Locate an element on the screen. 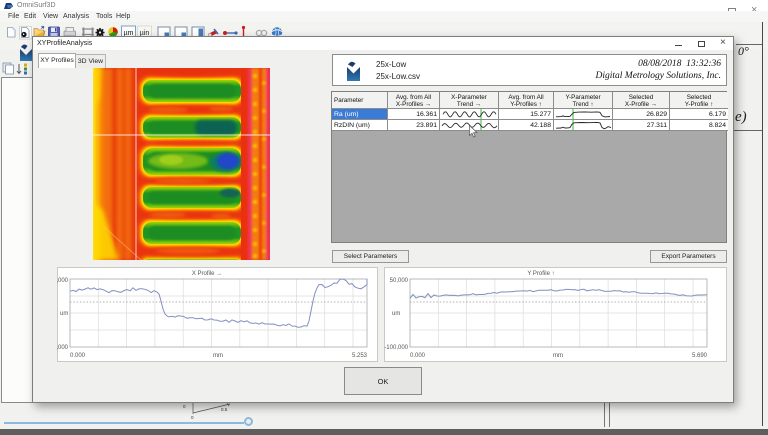  svg-text: 0.5 is located at coordinates (224, 409).